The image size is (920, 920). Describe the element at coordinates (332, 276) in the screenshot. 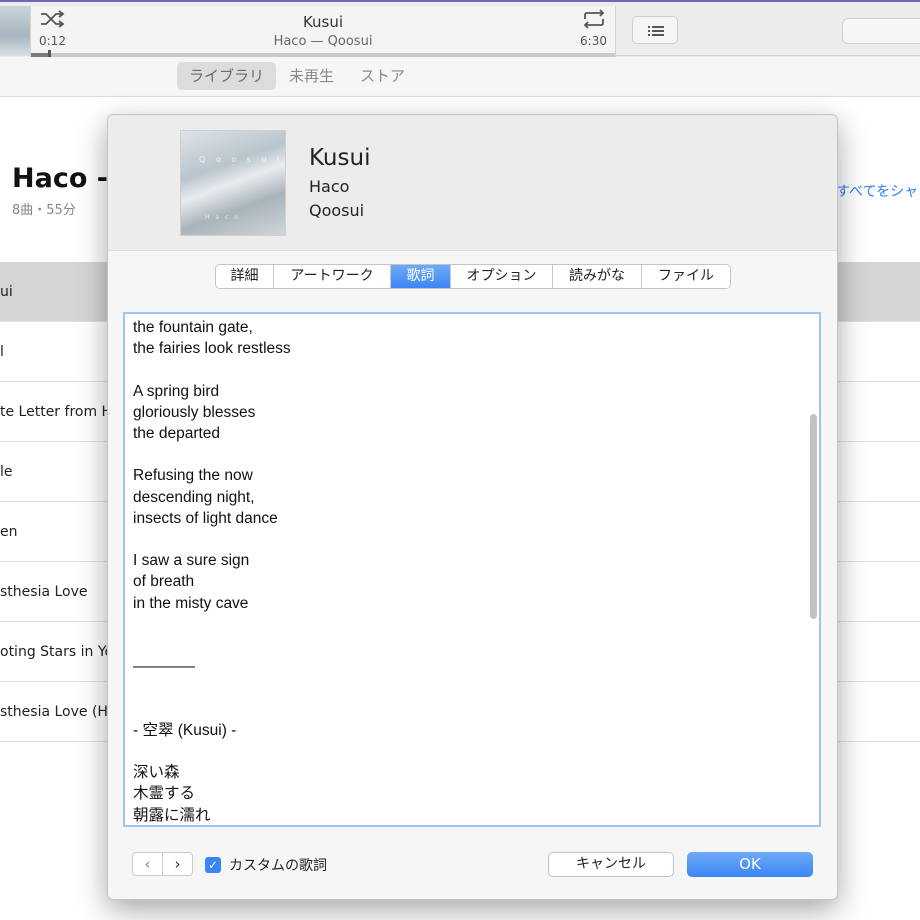

I see `tab-artwork: アートワーク` at that location.